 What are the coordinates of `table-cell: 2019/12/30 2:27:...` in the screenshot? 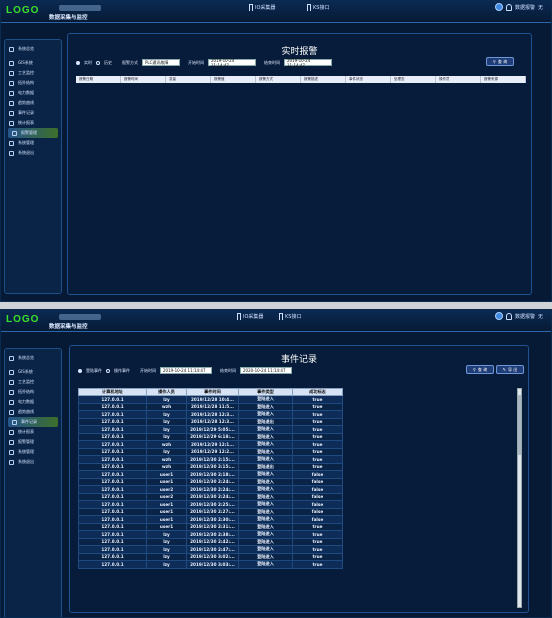 It's located at (212, 511).